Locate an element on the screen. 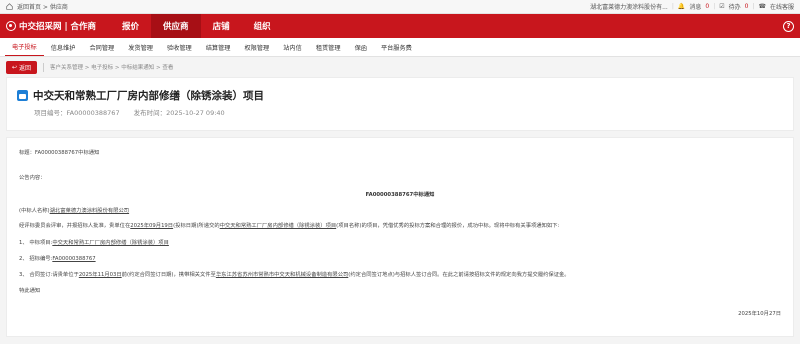 The height and width of the screenshot is (344, 800). help-icon: ? is located at coordinates (788, 26).